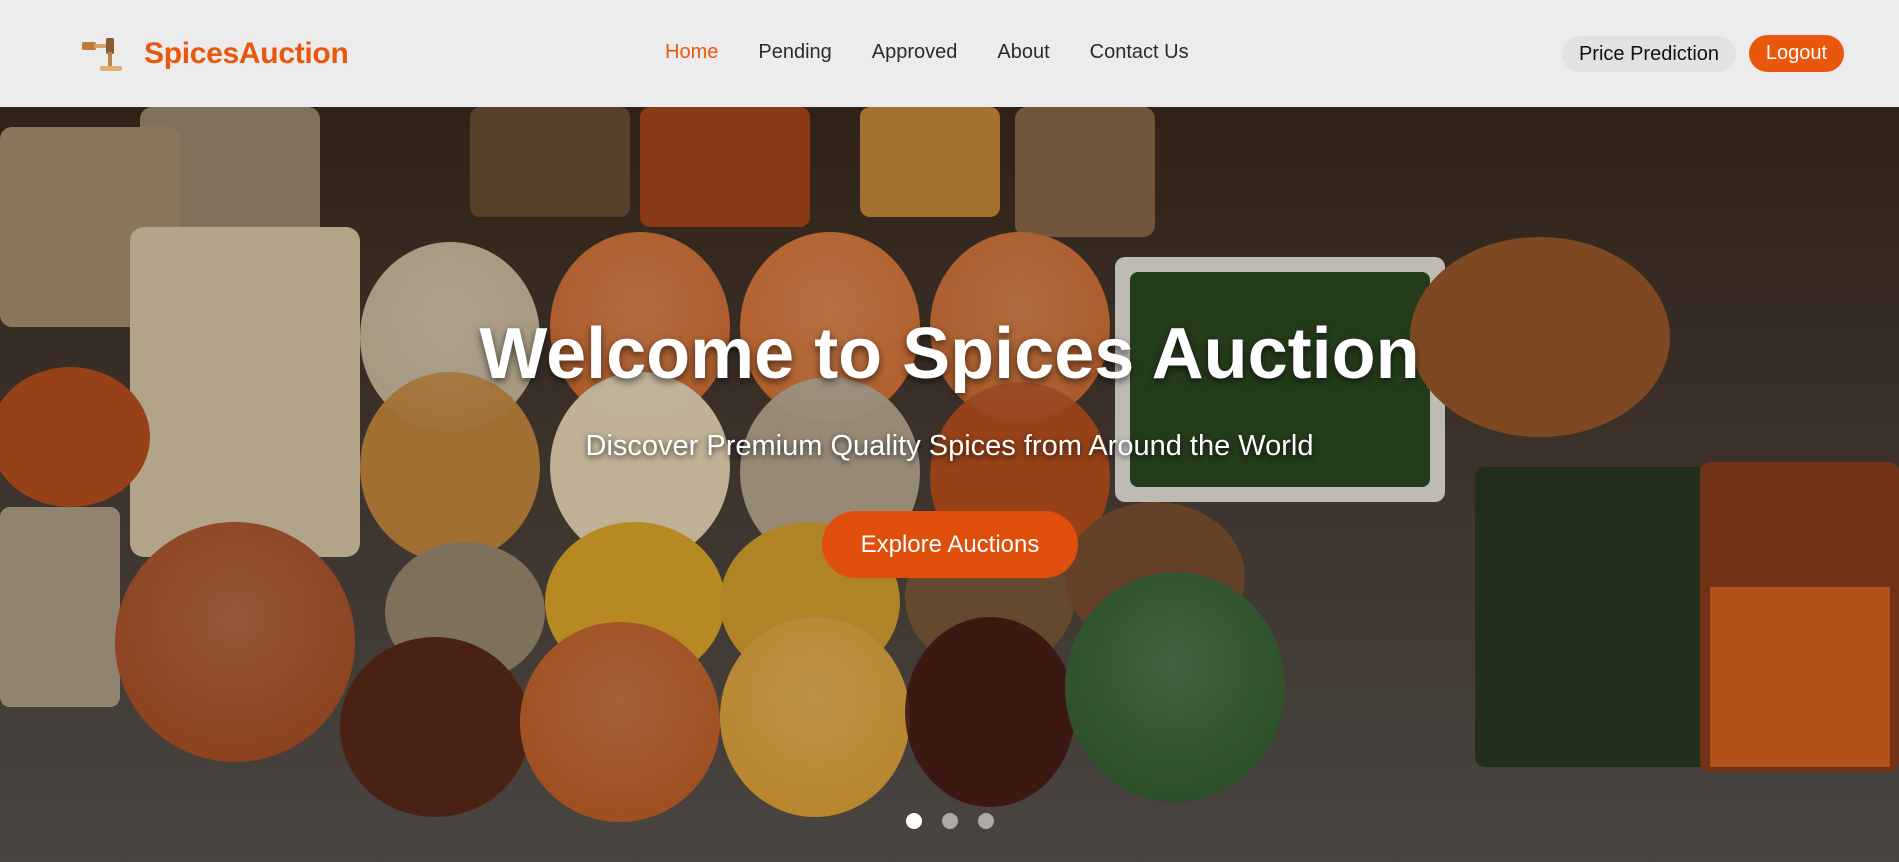 This screenshot has height=862, width=1899. I want to click on brand-link: SpicesAuction, so click(213, 54).